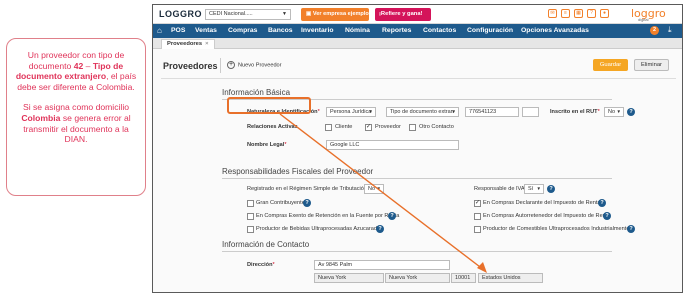  What do you see at coordinates (477, 216) in the screenshot?
I see `autorretenedor-renta-checkbox` at bounding box center [477, 216].